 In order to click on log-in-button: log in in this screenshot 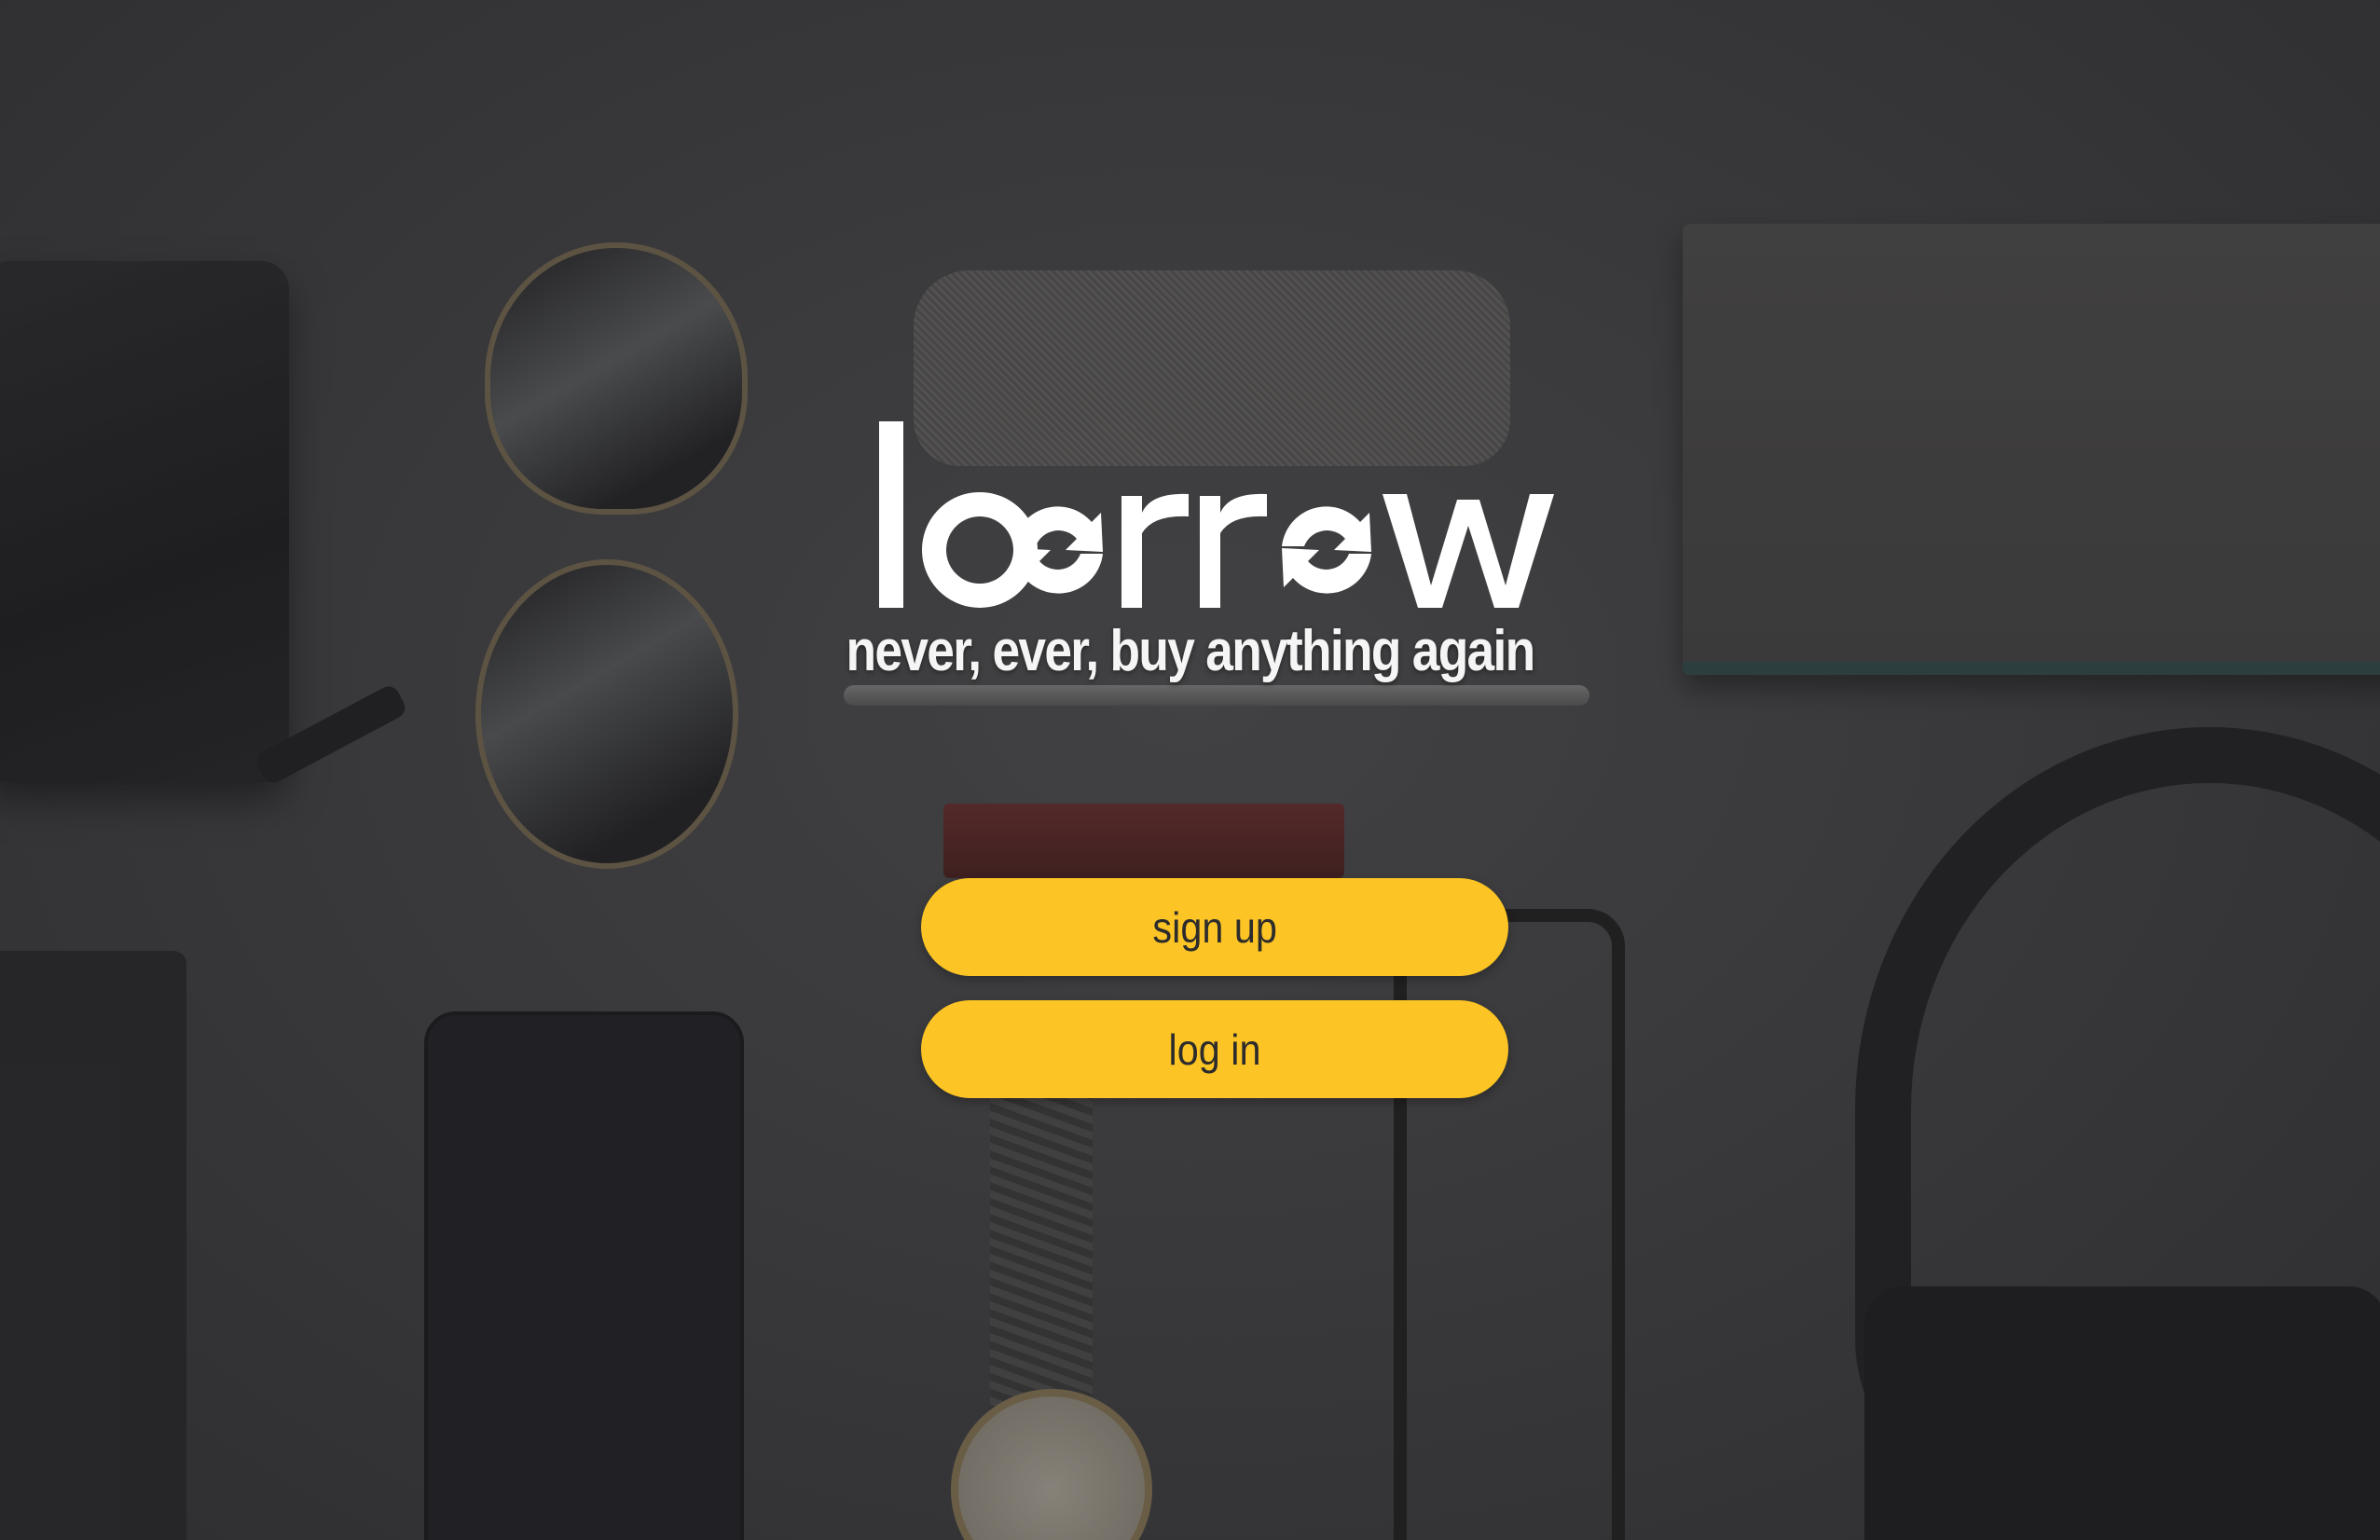, I will do `click(1214, 1049)`.